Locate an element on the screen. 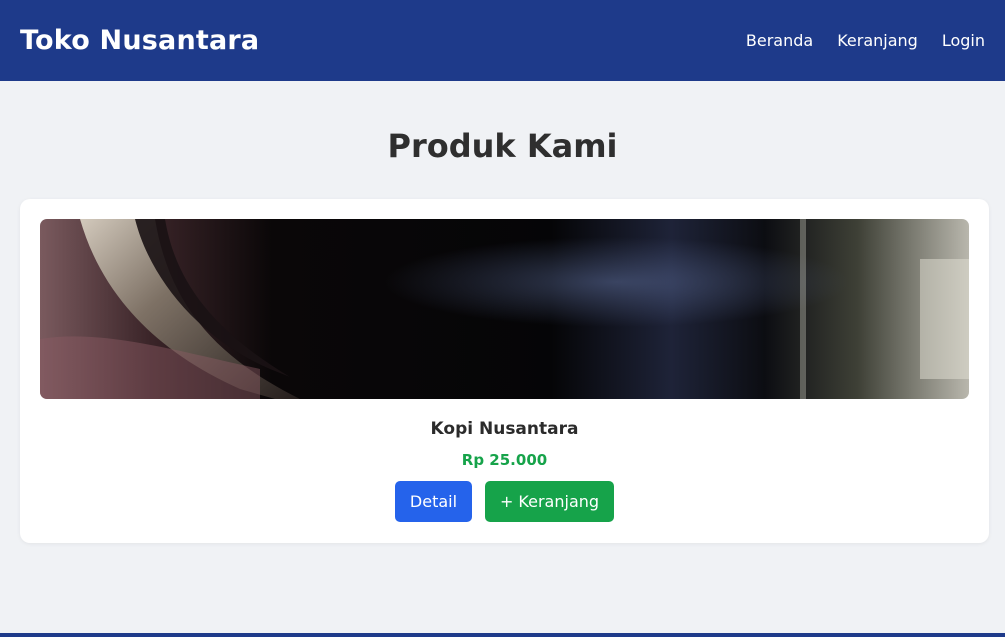 The height and width of the screenshot is (637, 1005). detail-button: Detail is located at coordinates (433, 501).